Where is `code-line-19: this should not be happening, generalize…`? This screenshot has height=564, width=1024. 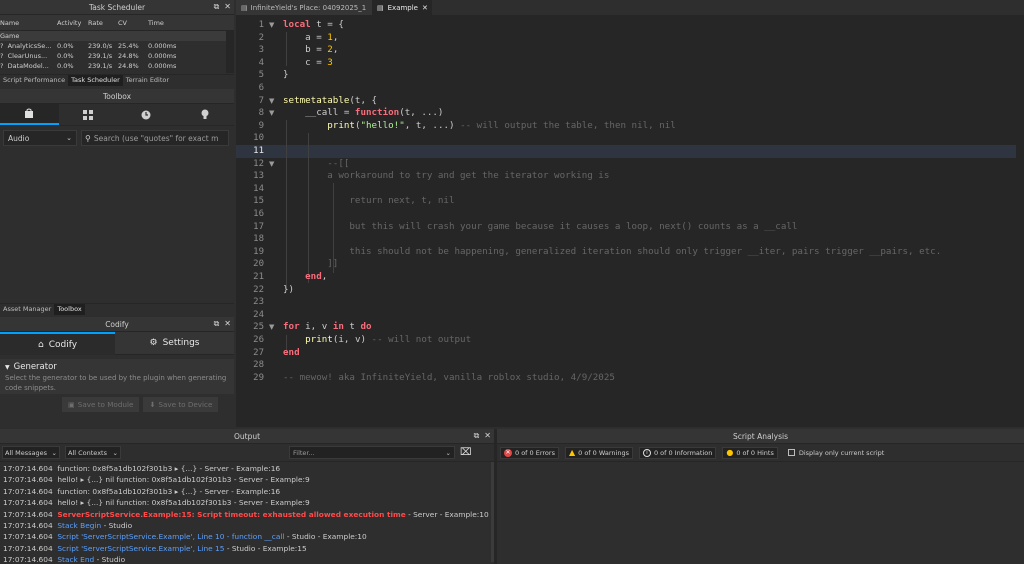
code-line-19: this should not be happening, generalize… is located at coordinates (630, 252).